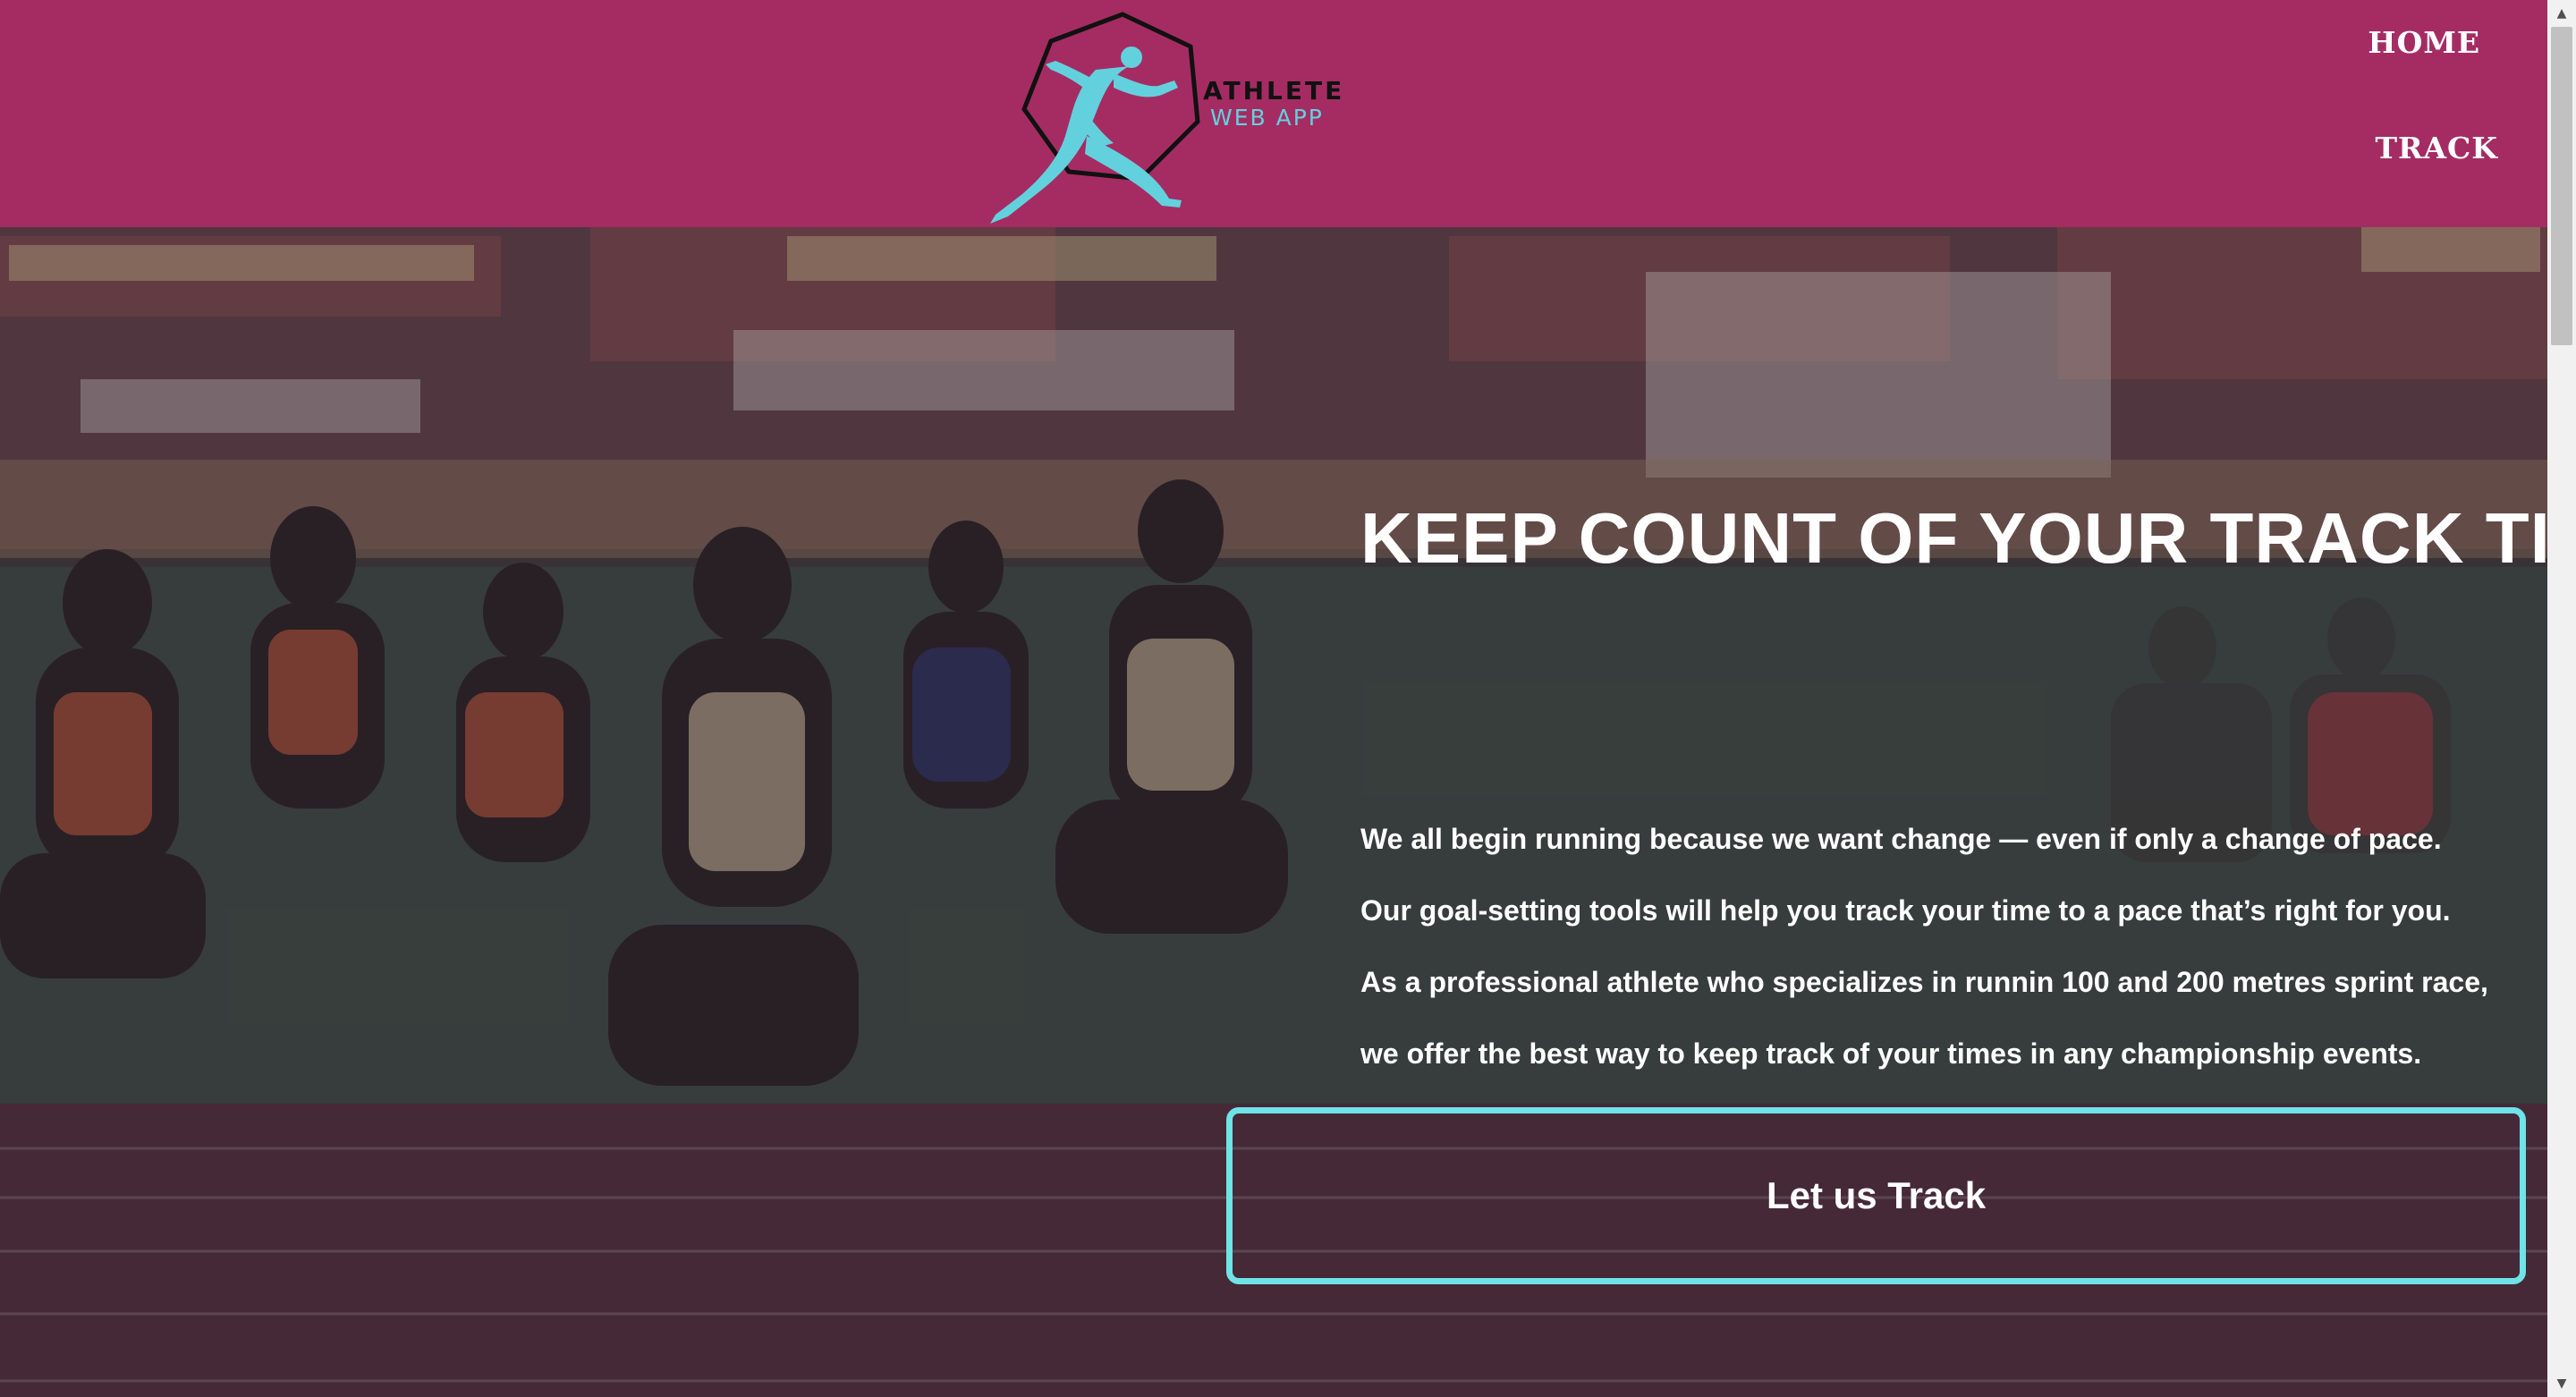  Describe the element at coordinates (2561, 1383) in the screenshot. I see `scroll-down-arrow-icon: ▼` at that location.